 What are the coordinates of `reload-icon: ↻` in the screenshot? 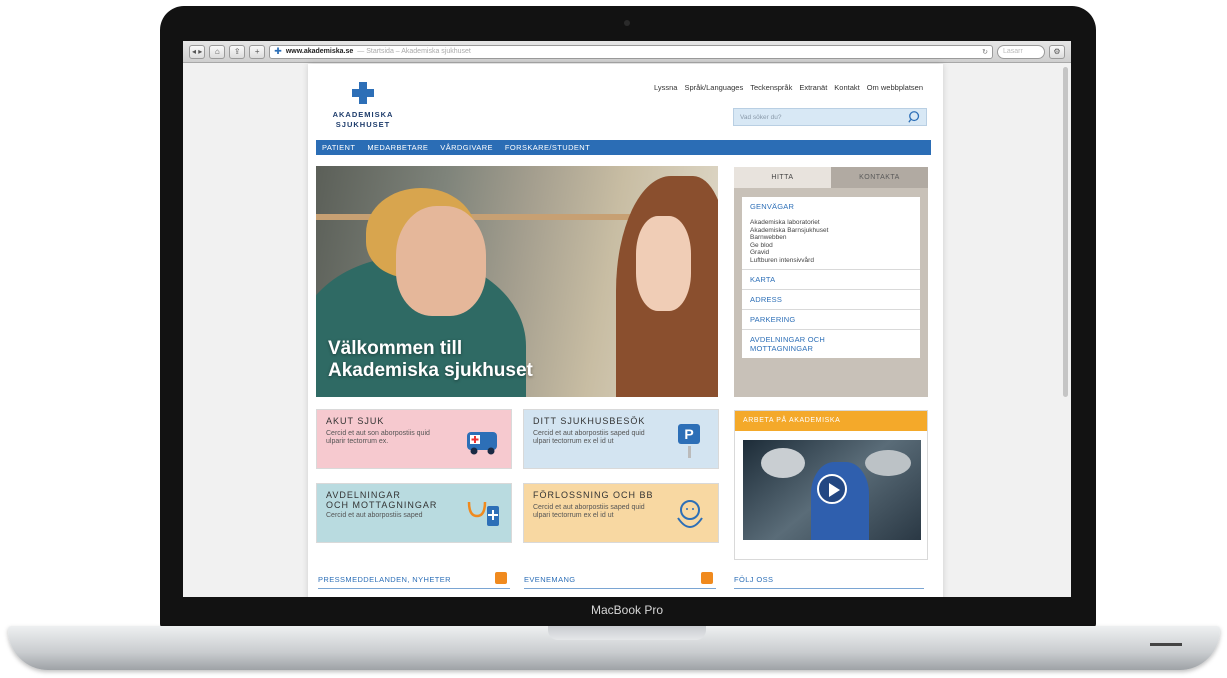 It's located at (985, 52).